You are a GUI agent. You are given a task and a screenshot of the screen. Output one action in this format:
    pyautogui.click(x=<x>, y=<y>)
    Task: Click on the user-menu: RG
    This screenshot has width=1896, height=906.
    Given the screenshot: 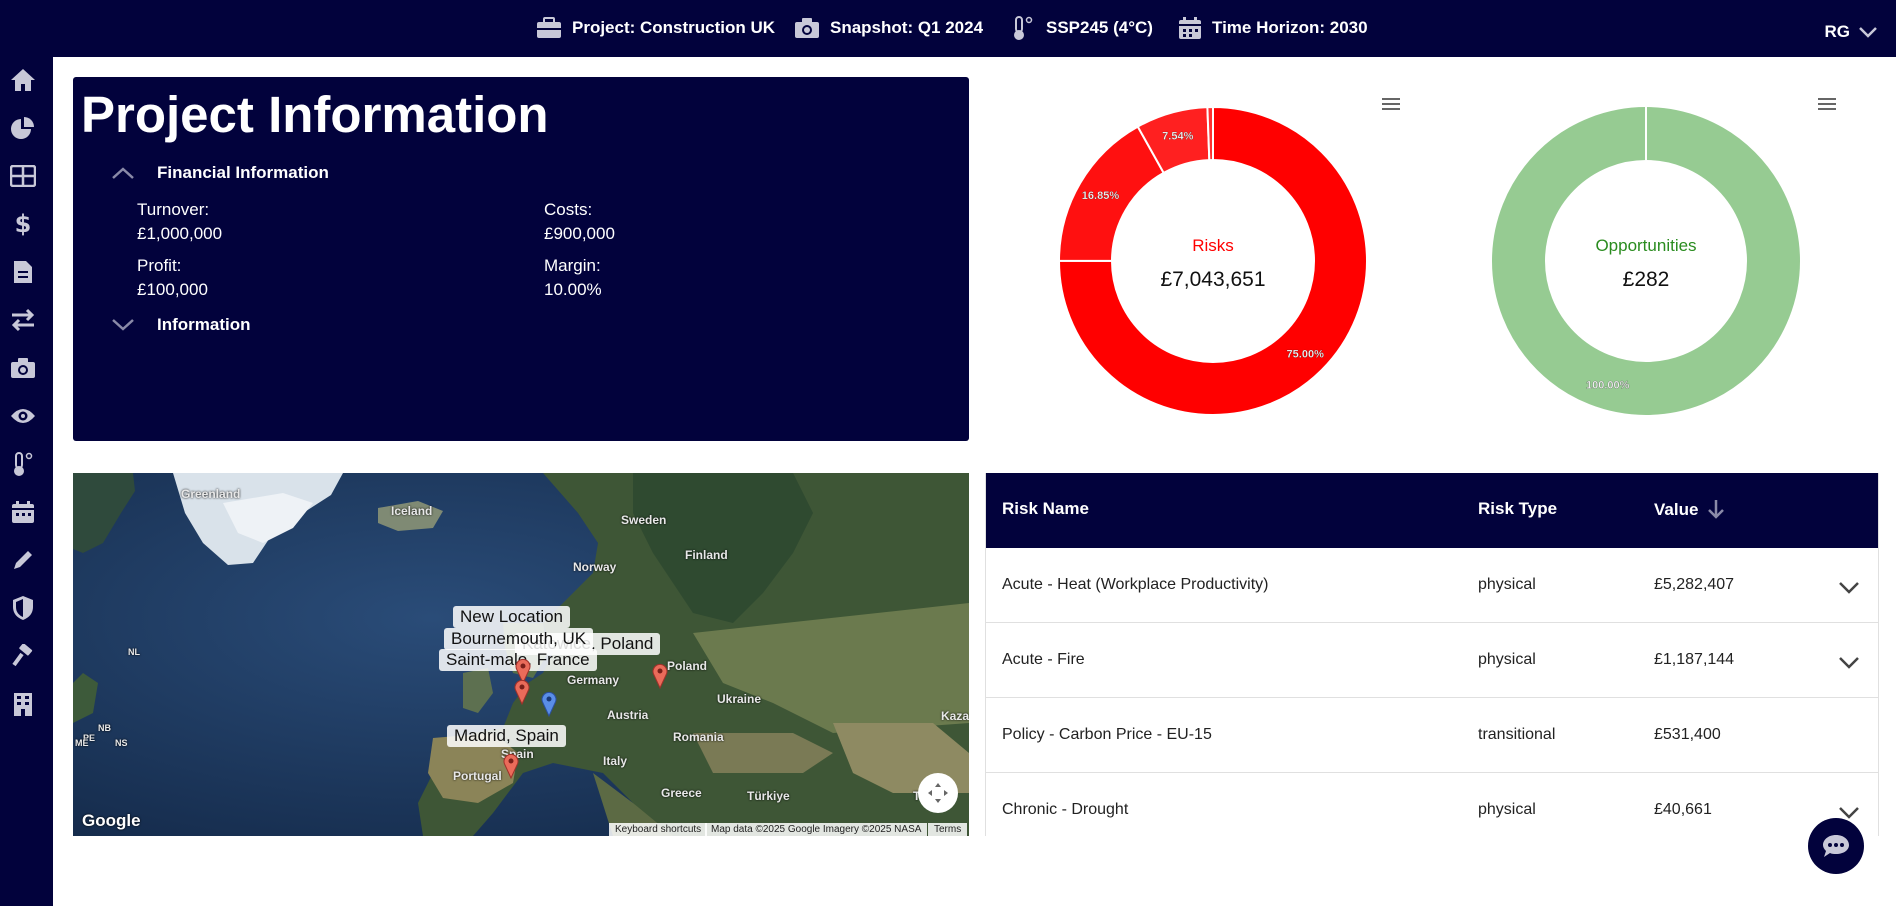 What is the action you would take?
    pyautogui.click(x=1852, y=32)
    